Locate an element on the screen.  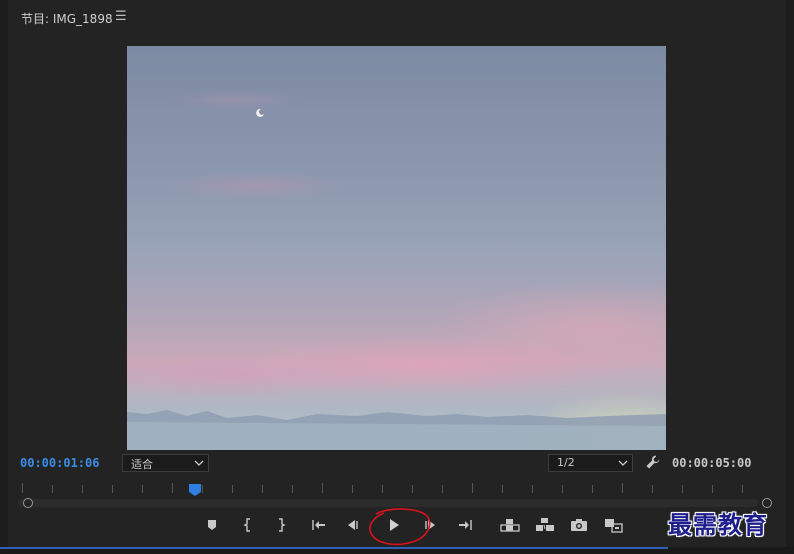
zoom-level-dropdown: 适合 is located at coordinates (165, 463).